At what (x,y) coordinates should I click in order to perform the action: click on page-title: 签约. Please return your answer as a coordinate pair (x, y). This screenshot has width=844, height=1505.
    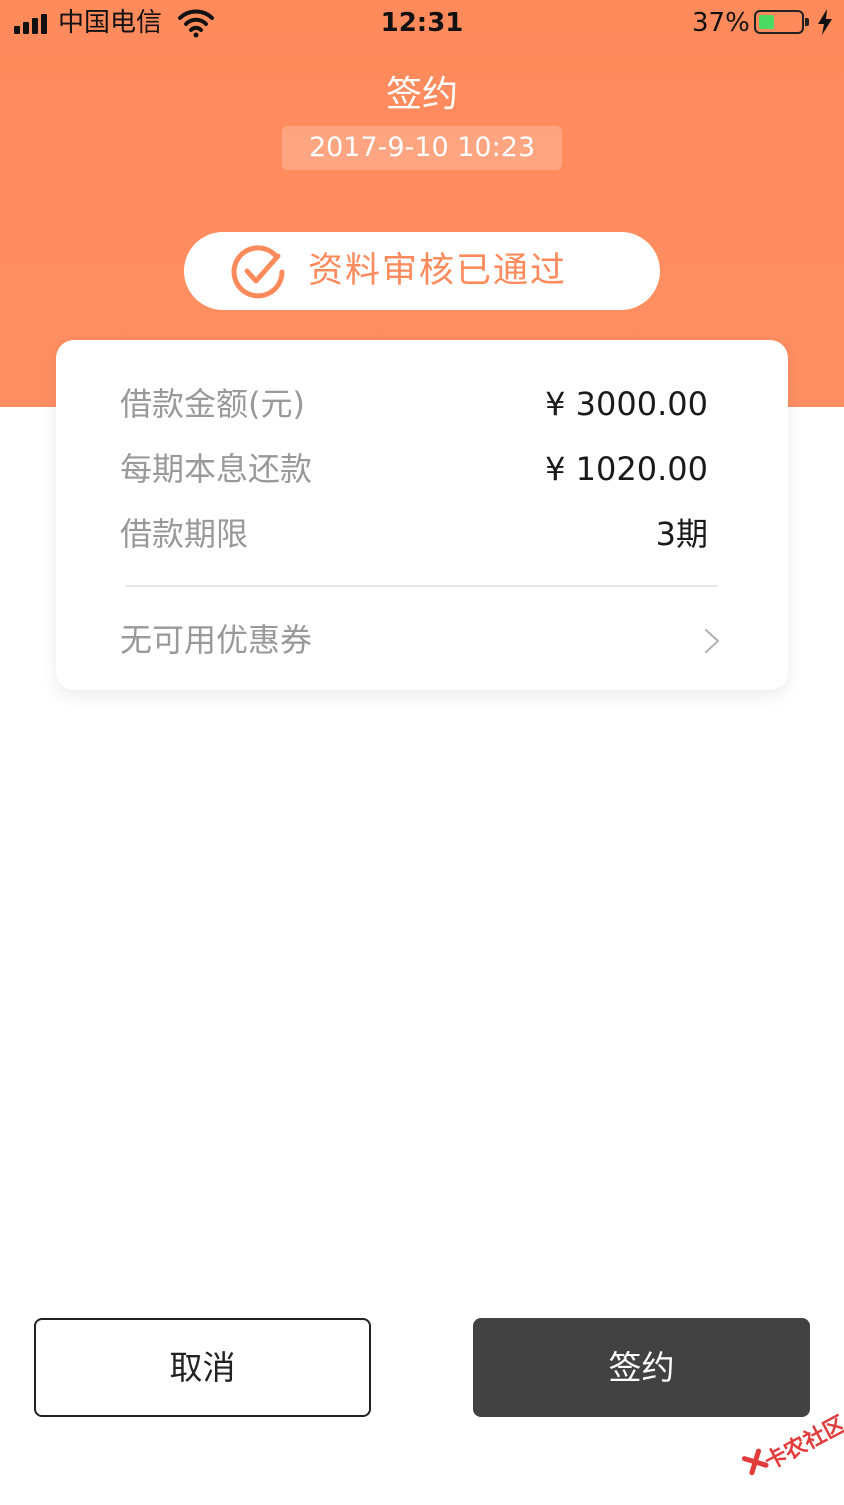
    Looking at the image, I should click on (421, 94).